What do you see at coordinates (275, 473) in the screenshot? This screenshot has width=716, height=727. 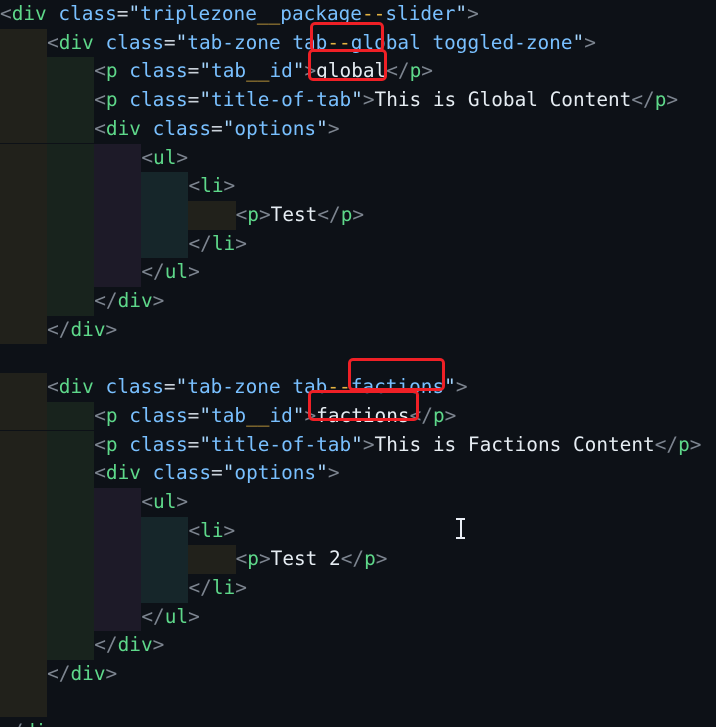 I see `code-token: options` at bounding box center [275, 473].